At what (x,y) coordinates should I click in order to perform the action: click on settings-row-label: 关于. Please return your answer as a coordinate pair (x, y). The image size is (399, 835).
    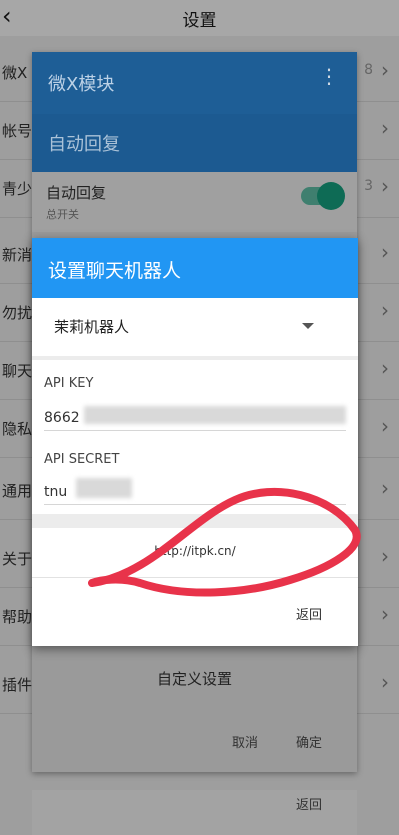
    Looking at the image, I should click on (17, 559).